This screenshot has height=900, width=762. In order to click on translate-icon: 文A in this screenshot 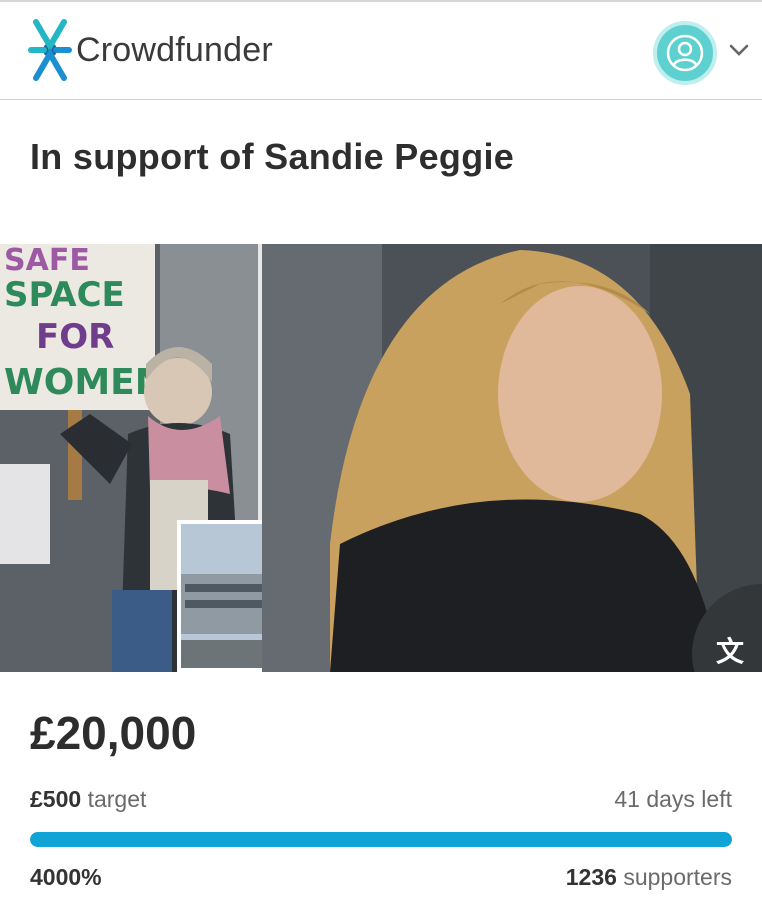, I will do `click(738, 651)`.